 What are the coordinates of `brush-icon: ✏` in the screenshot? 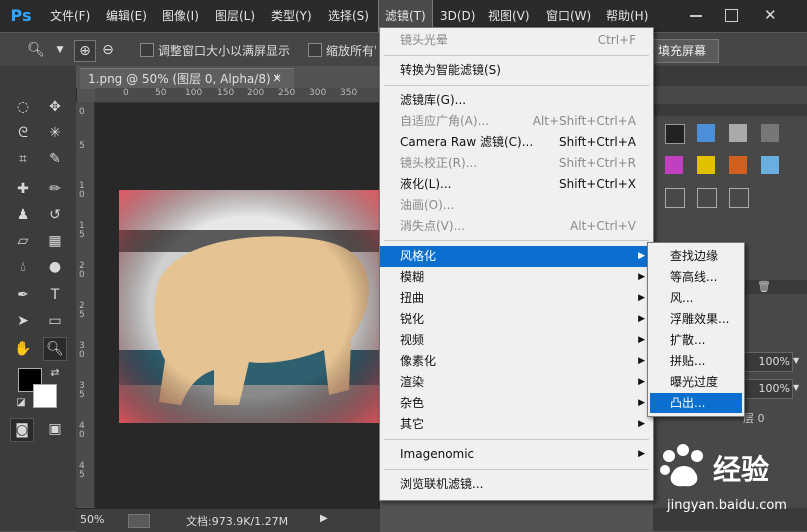 It's located at (55, 189).